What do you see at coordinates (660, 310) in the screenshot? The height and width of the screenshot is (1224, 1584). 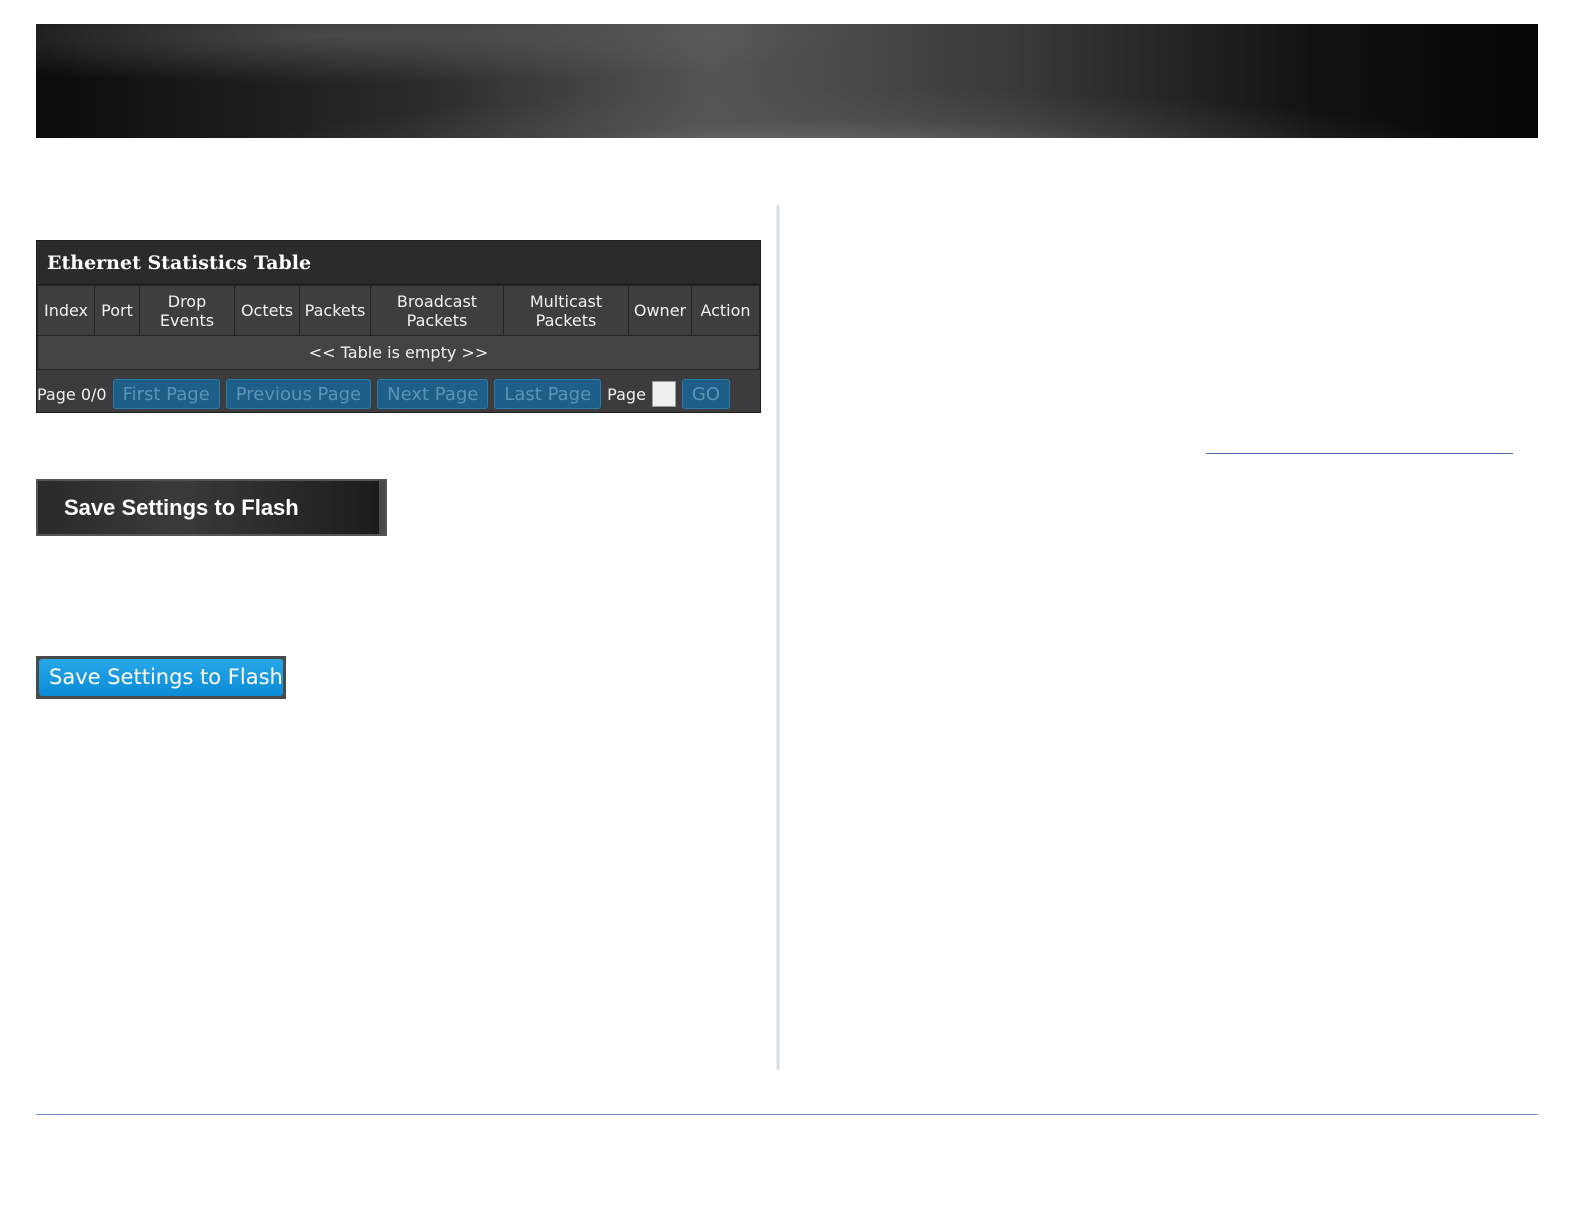 I see `column-header-owner: Owner` at bounding box center [660, 310].